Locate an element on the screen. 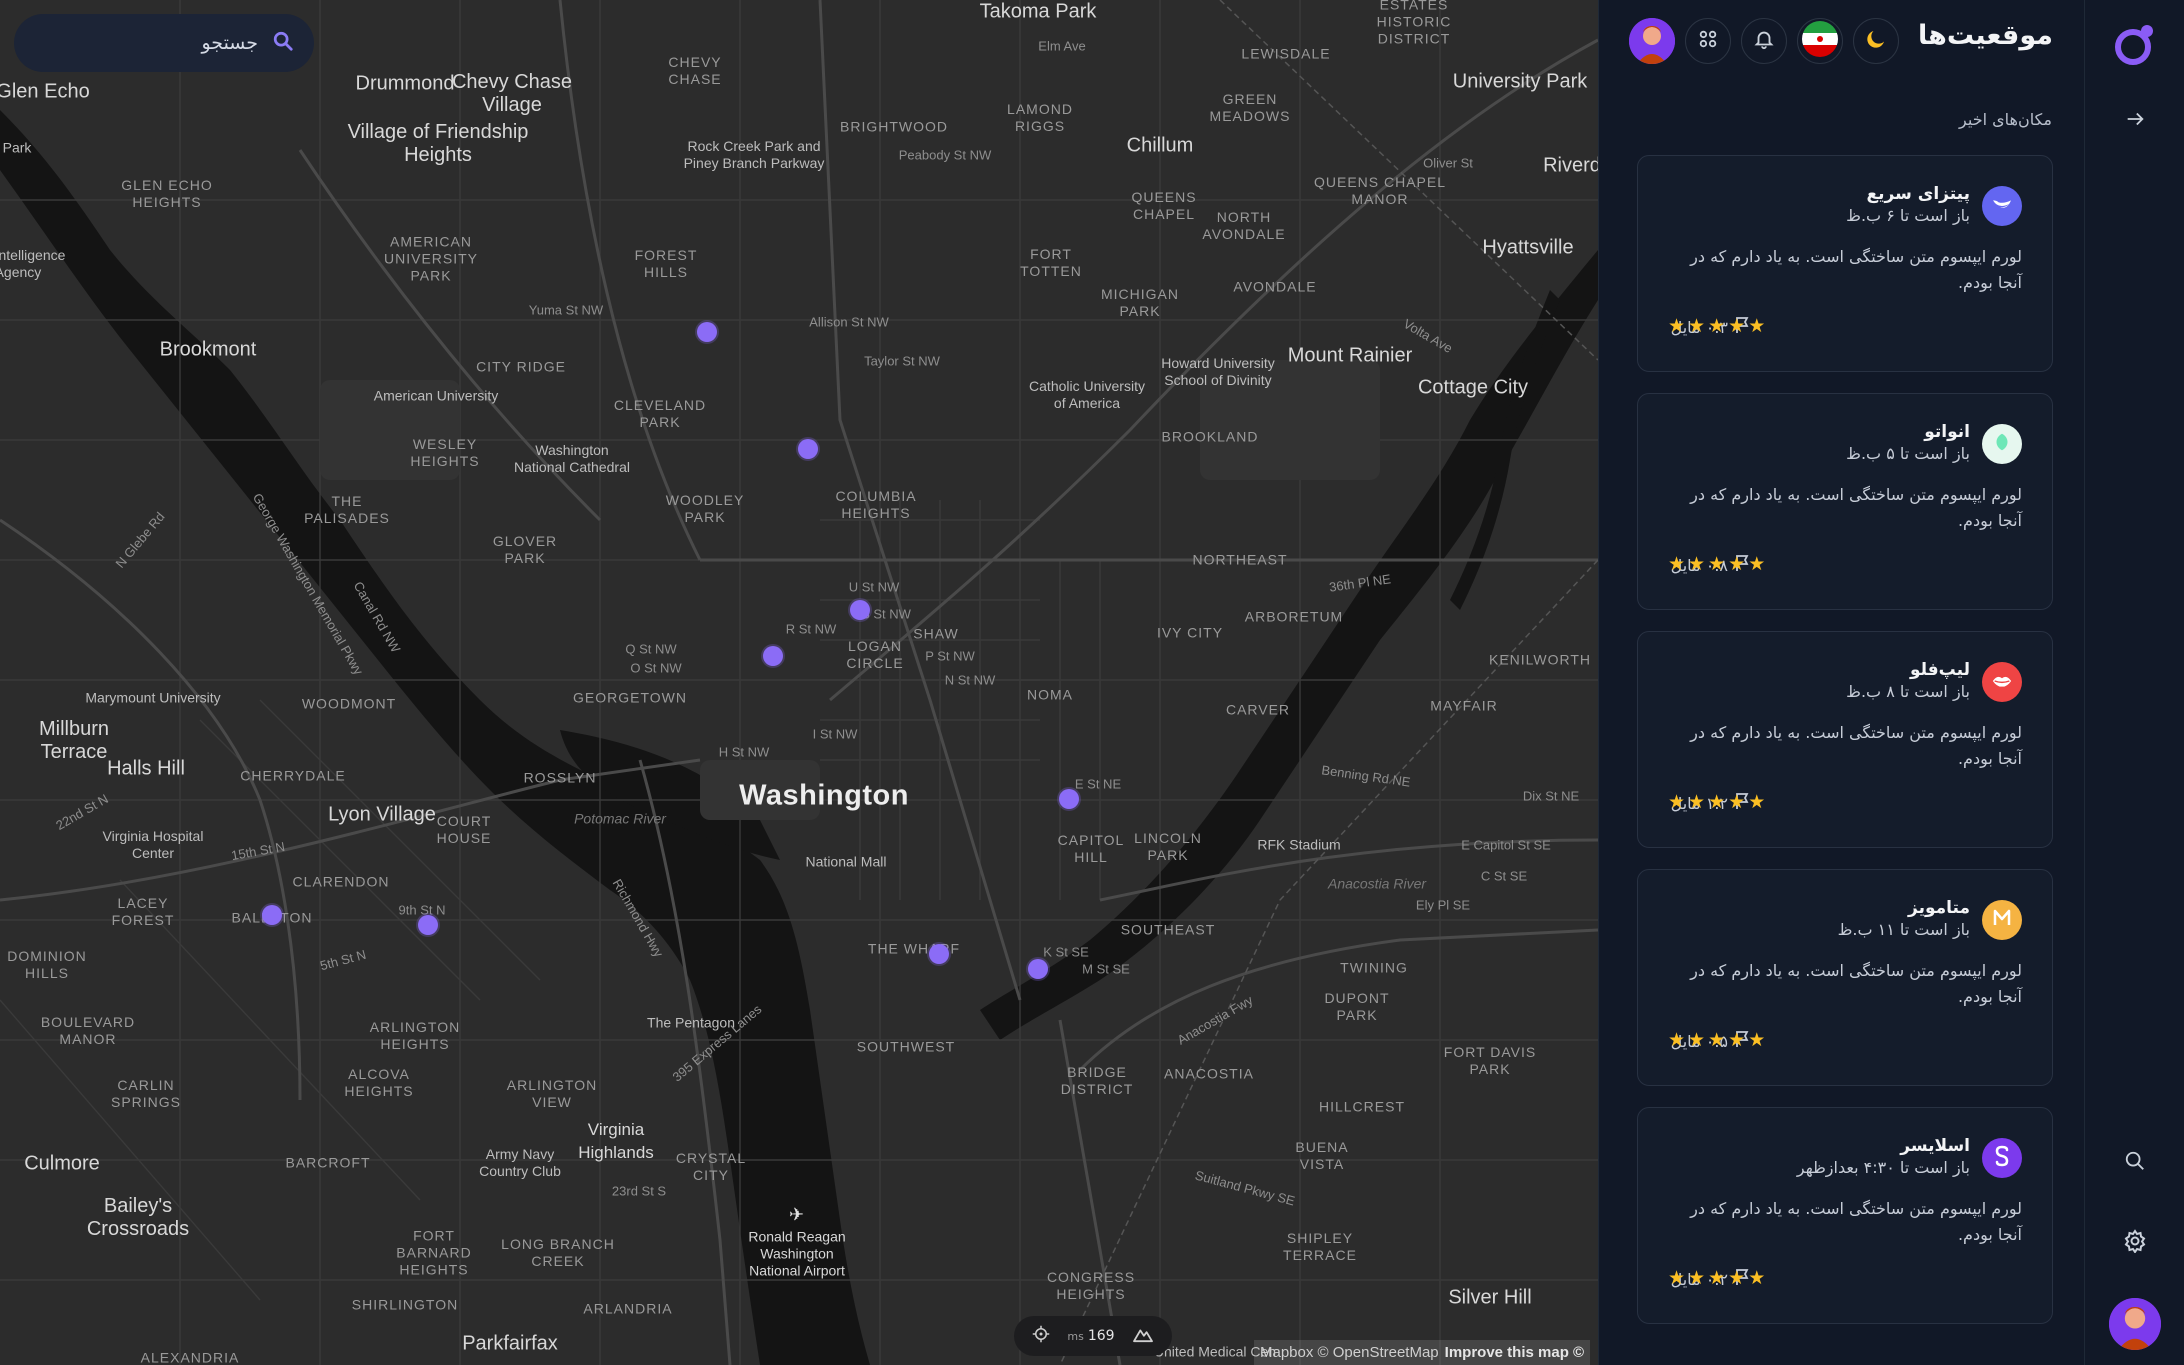 Image resolution: width=2184 pixels, height=1365 pixels. map-label: SHAW is located at coordinates (936, 633).